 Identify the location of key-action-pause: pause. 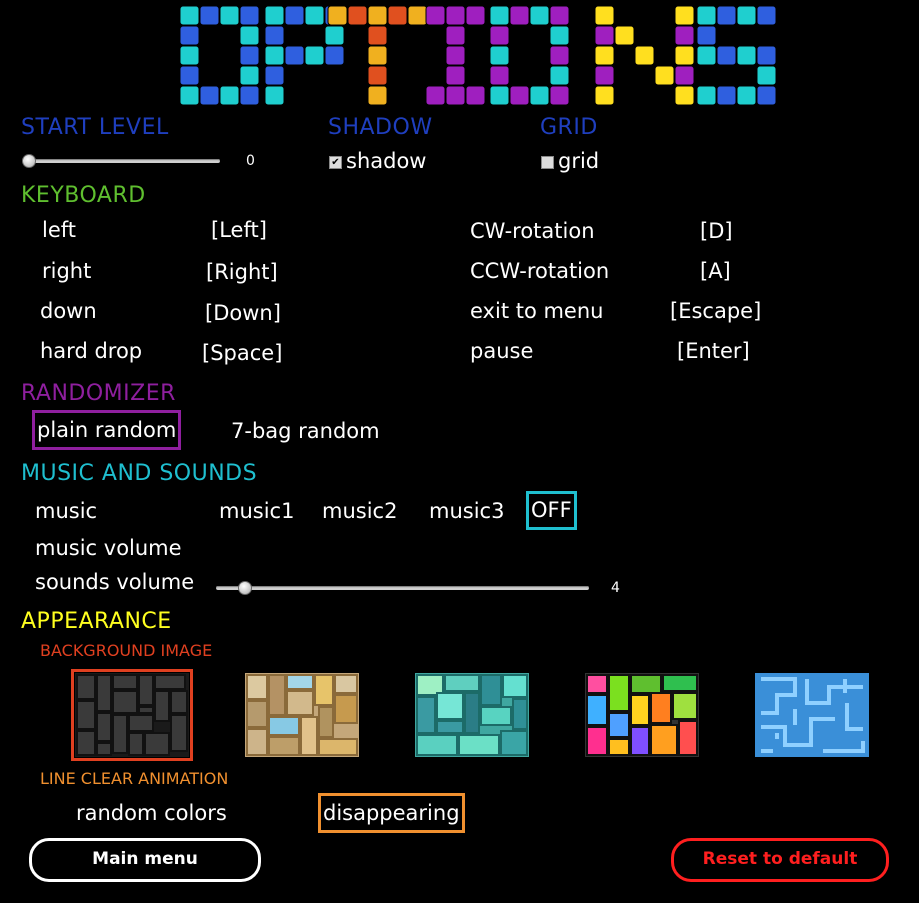
(502, 351).